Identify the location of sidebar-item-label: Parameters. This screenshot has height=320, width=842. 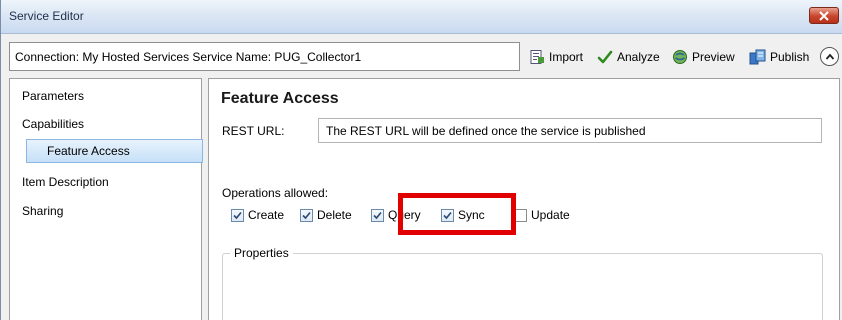
(53, 96).